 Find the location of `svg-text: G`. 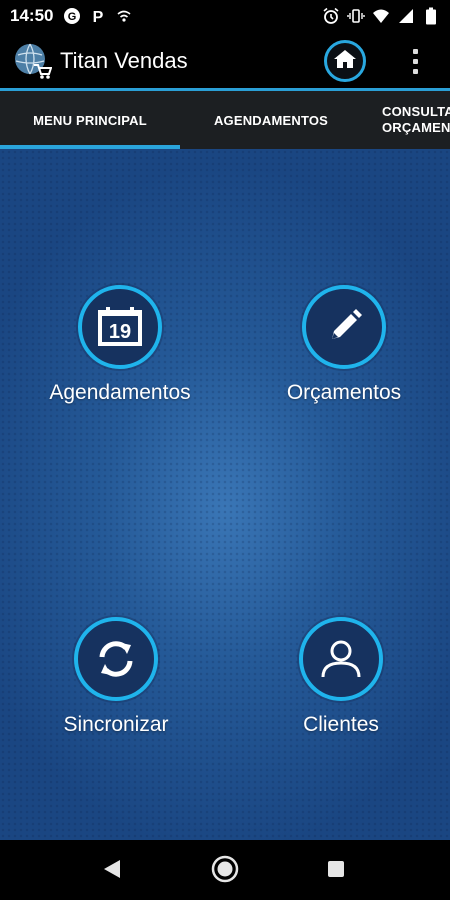

svg-text: G is located at coordinates (72, 17).